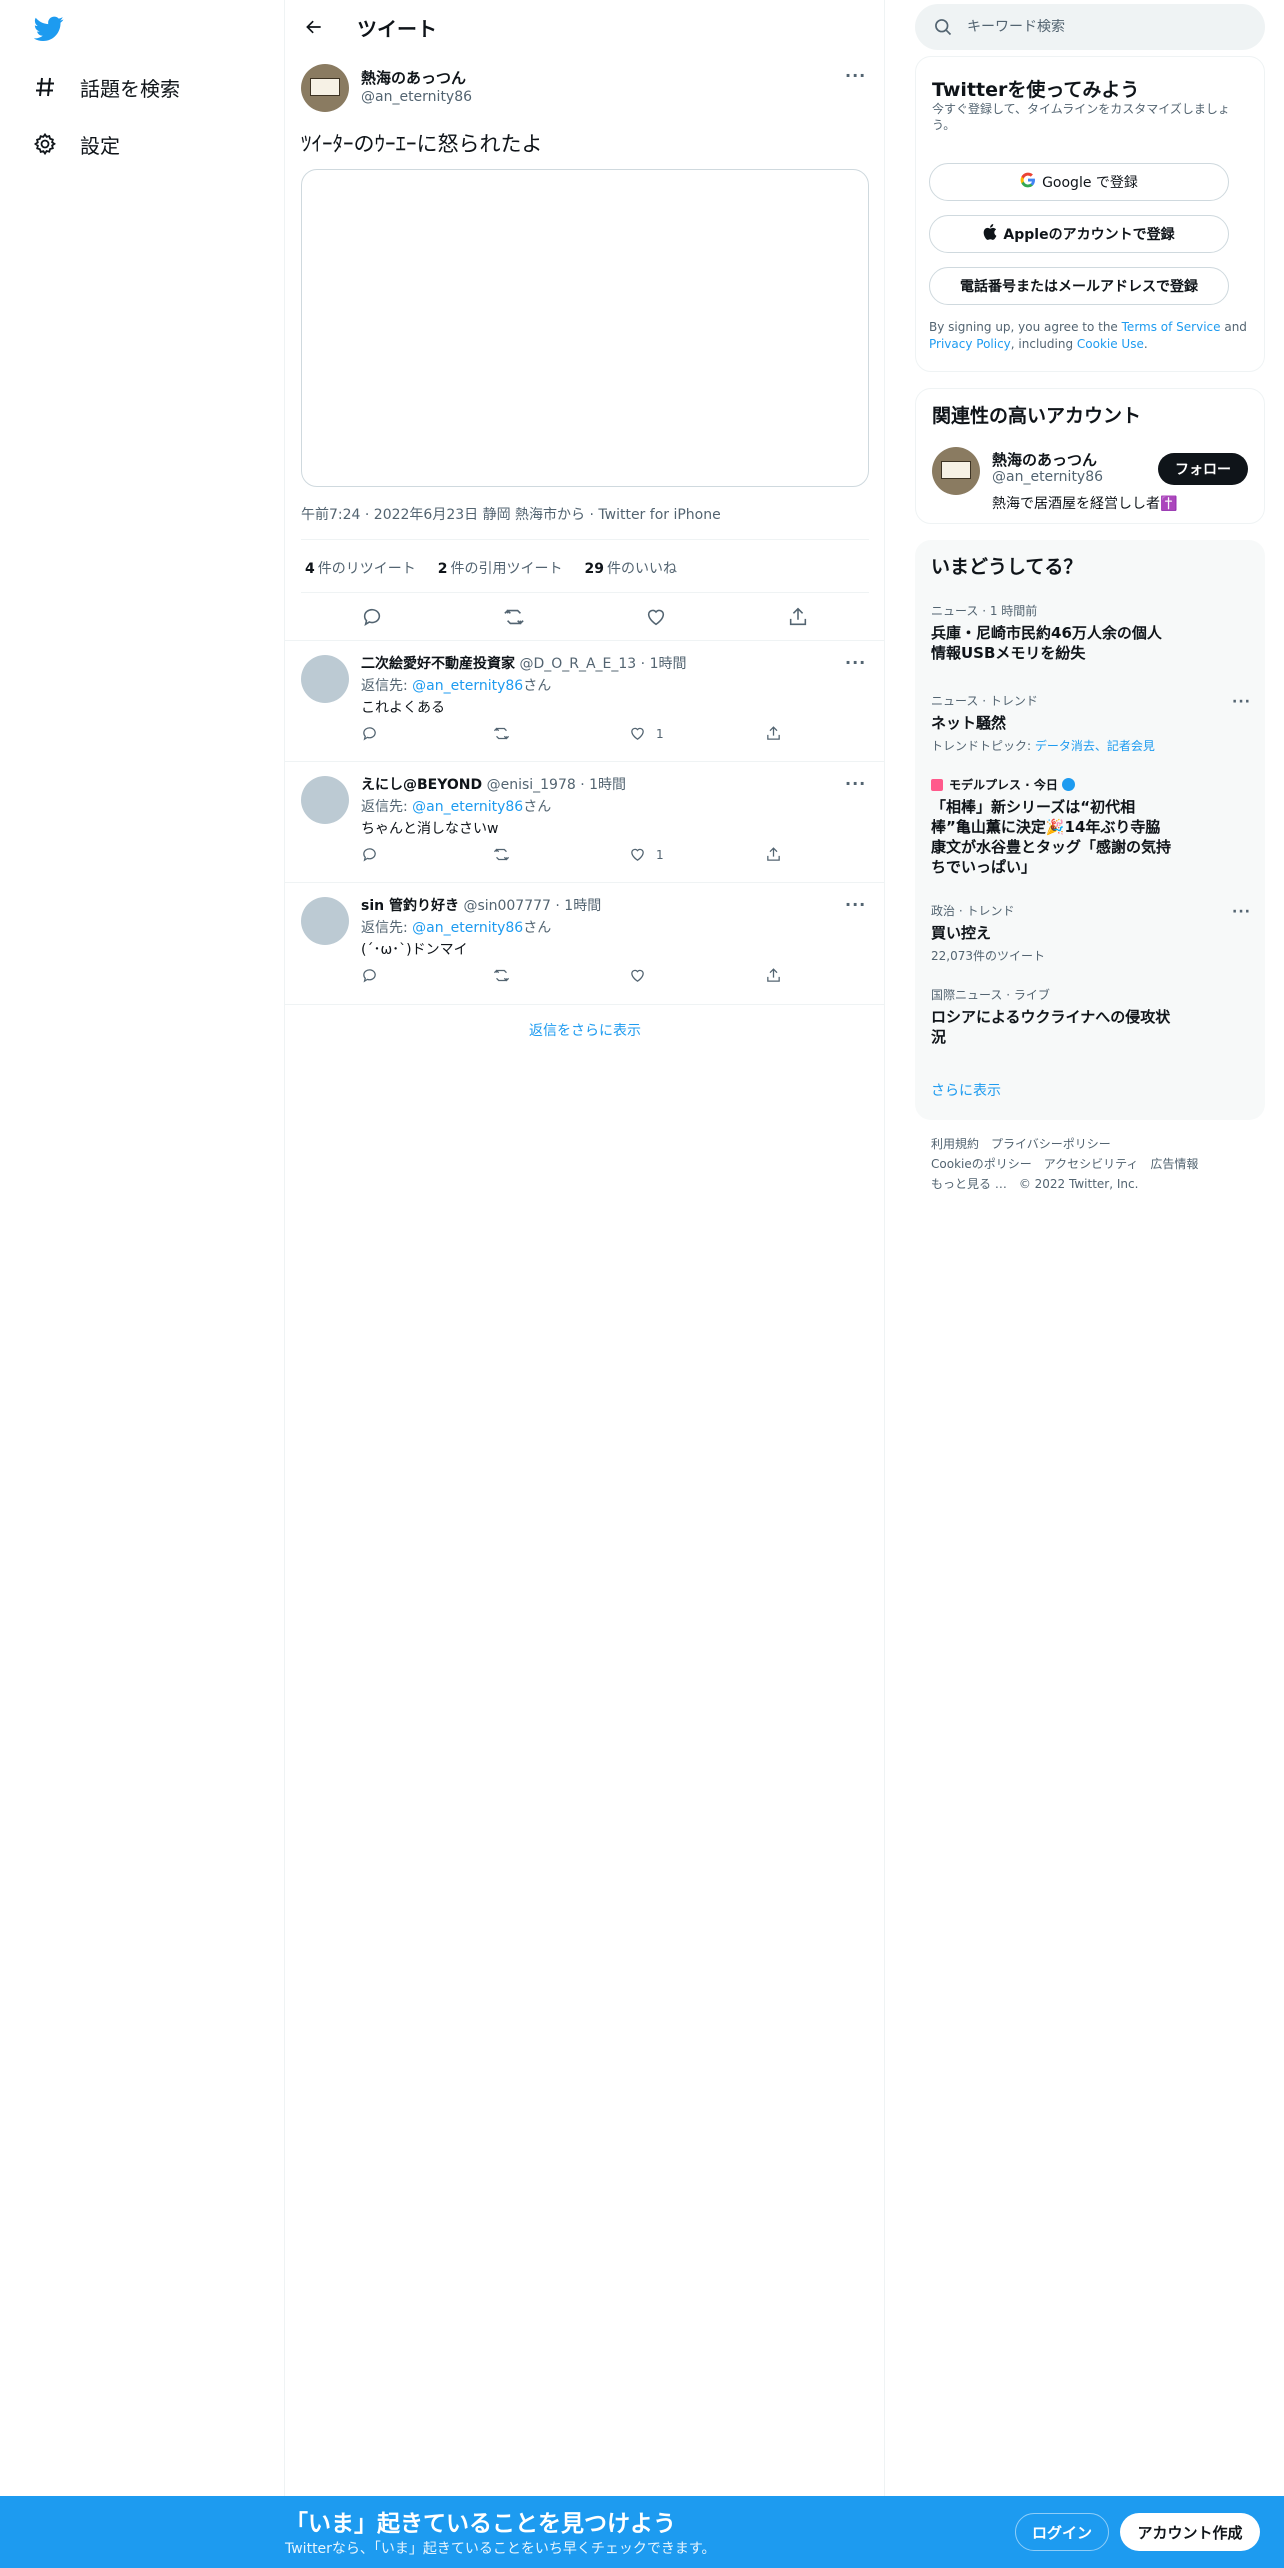 Image resolution: width=1284 pixels, height=2568 pixels. What do you see at coordinates (1091, 1016) in the screenshot?
I see `trend-item: 国際ニュース · ライブ ロシアによるウクライナへの侵攻状況` at bounding box center [1091, 1016].